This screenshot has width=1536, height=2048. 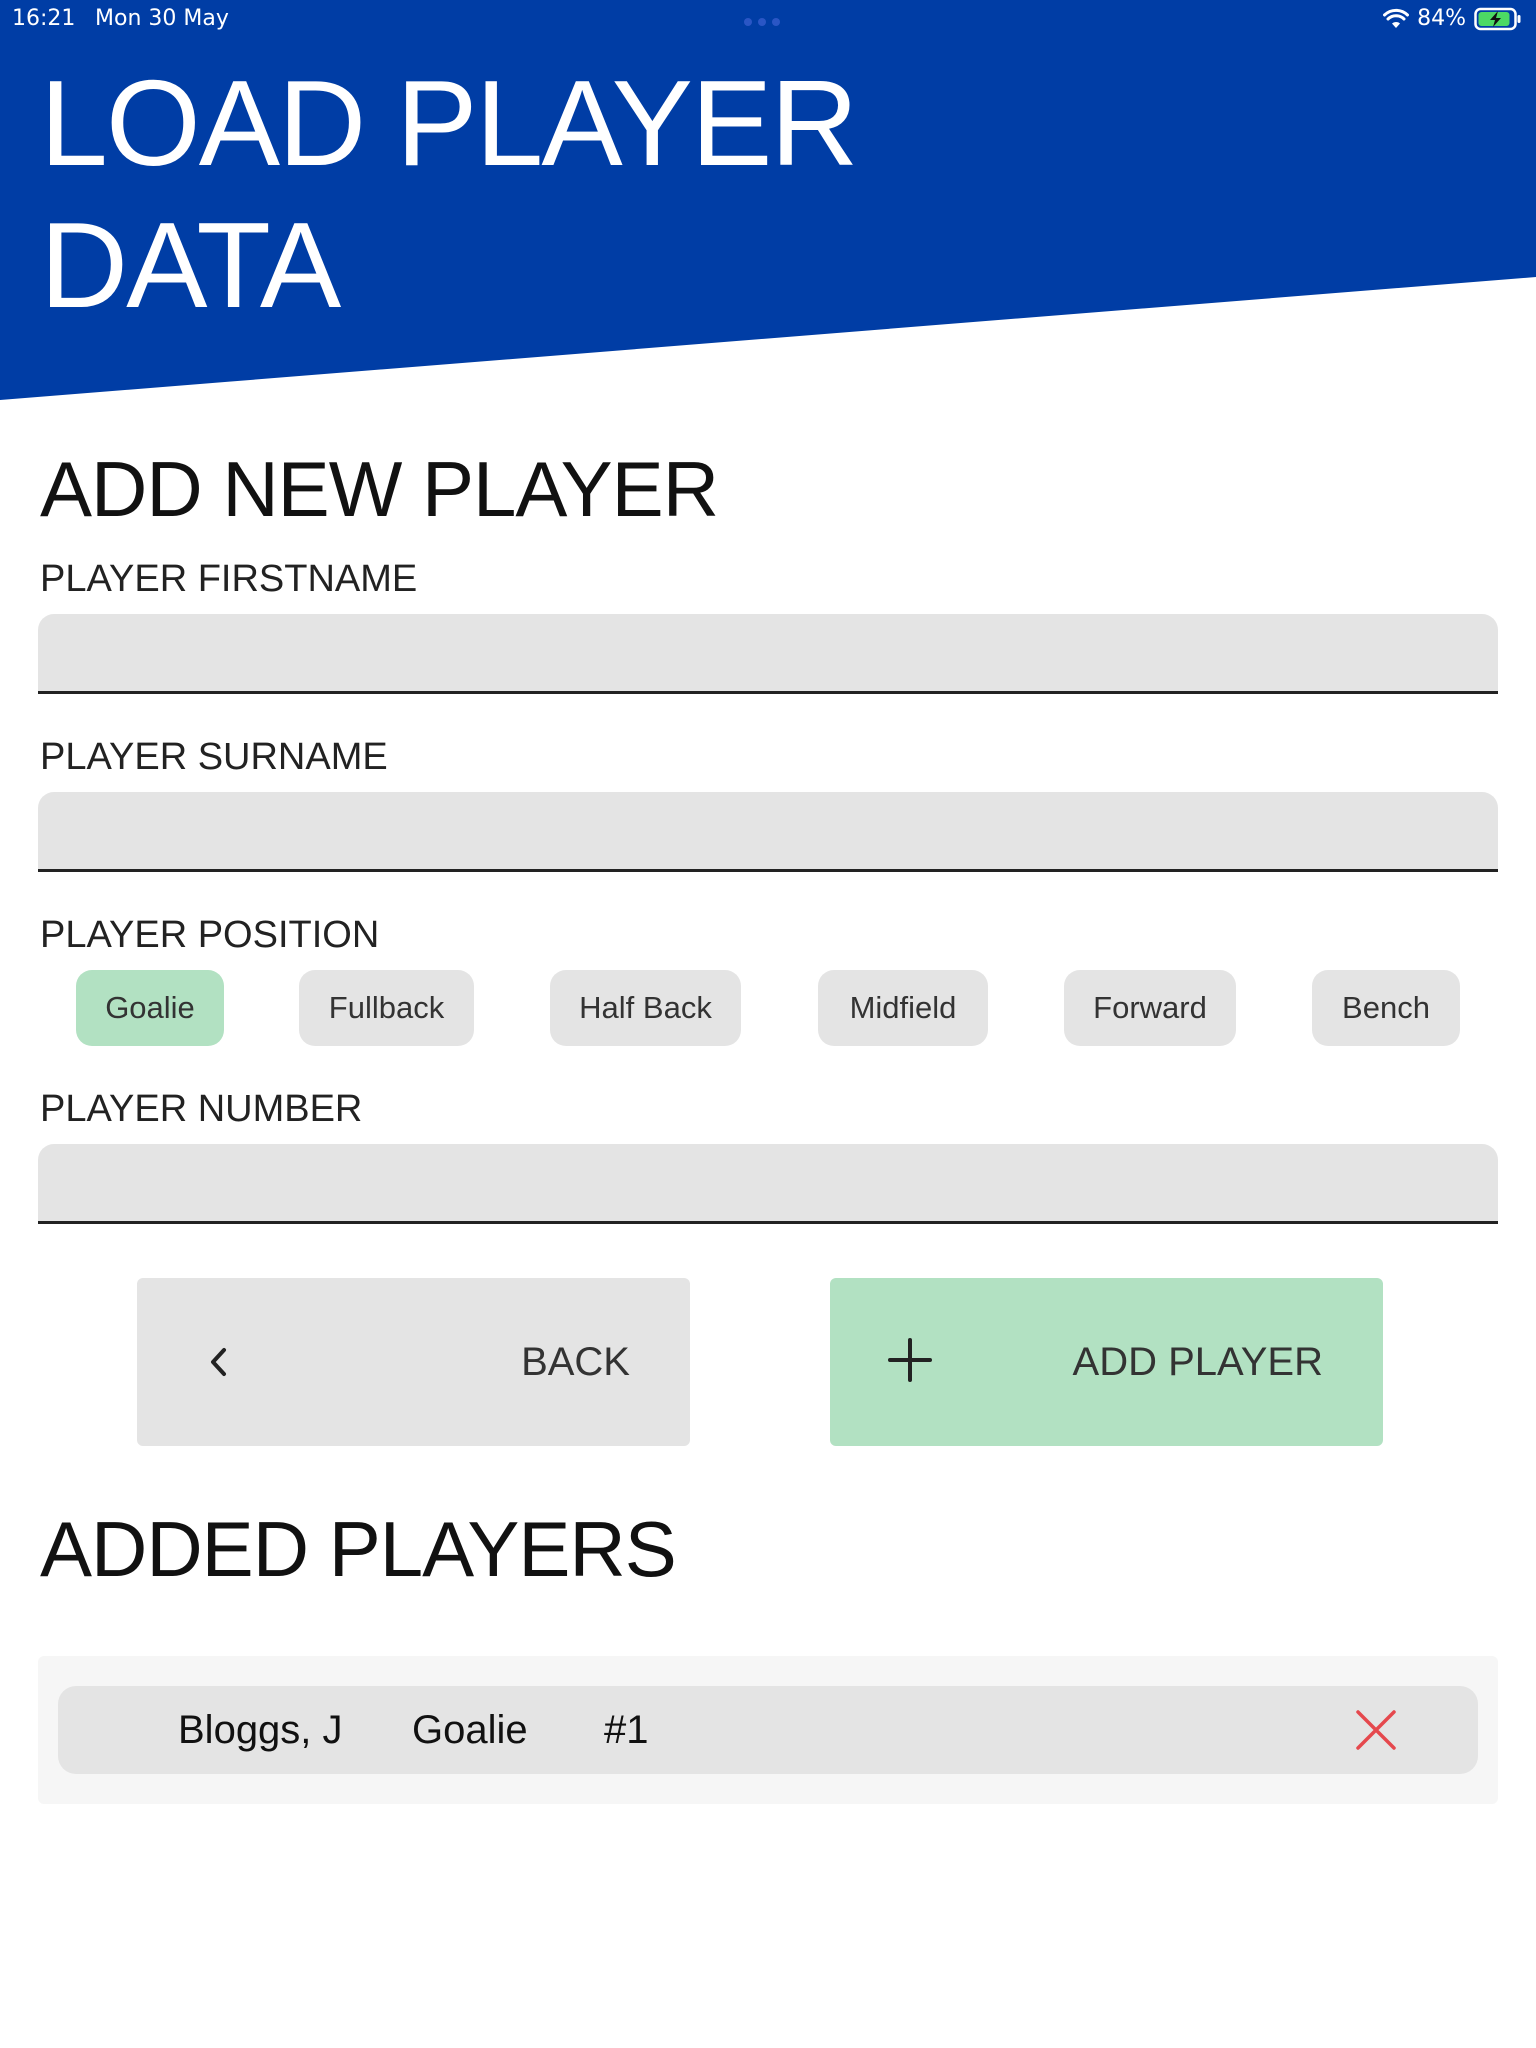 What do you see at coordinates (645, 1008) in the screenshot?
I see `position-chip-half-back: Half Back` at bounding box center [645, 1008].